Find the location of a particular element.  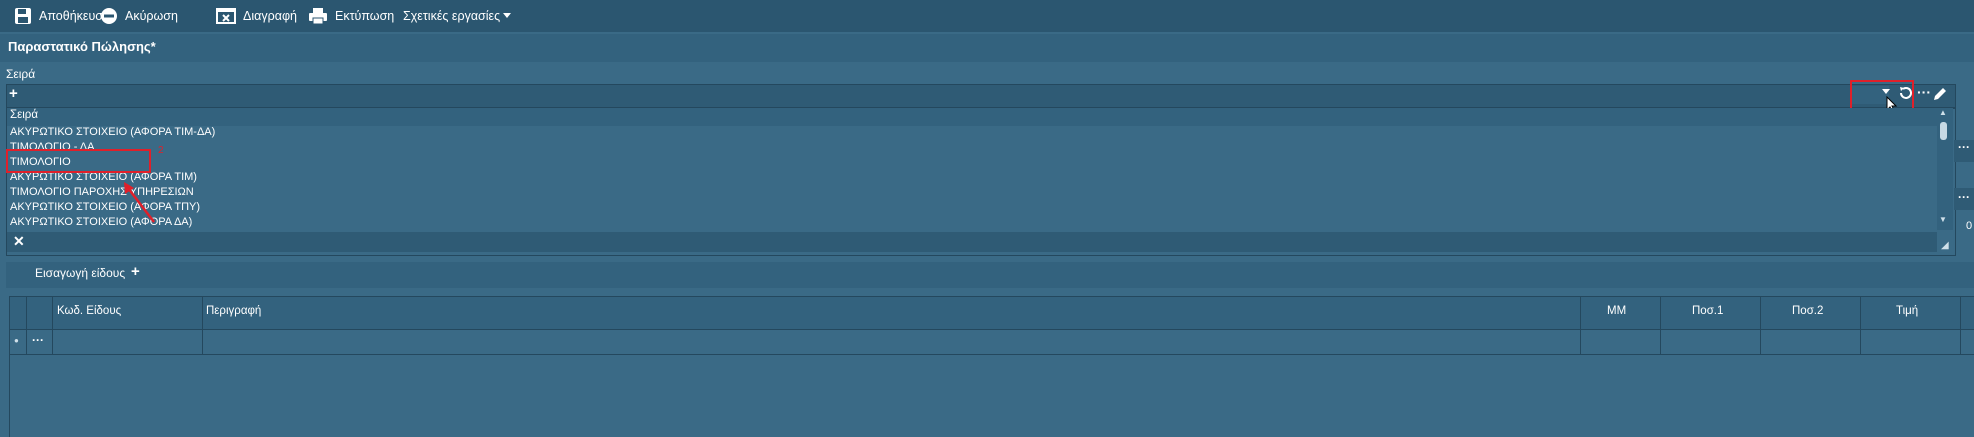

add-item-button: + is located at coordinates (135, 271).